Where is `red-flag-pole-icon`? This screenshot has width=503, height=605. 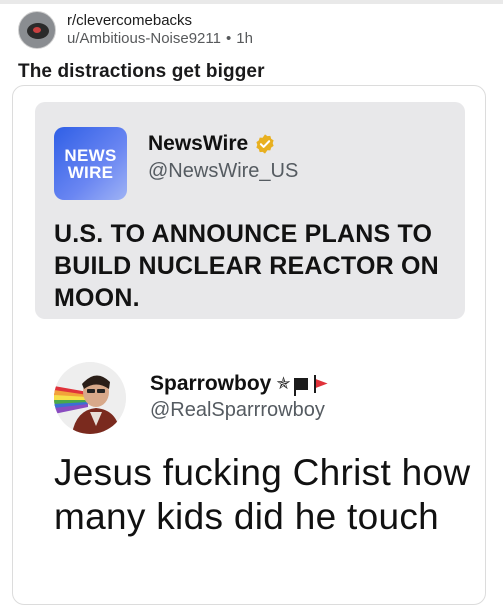 red-flag-pole-icon is located at coordinates (314, 384).